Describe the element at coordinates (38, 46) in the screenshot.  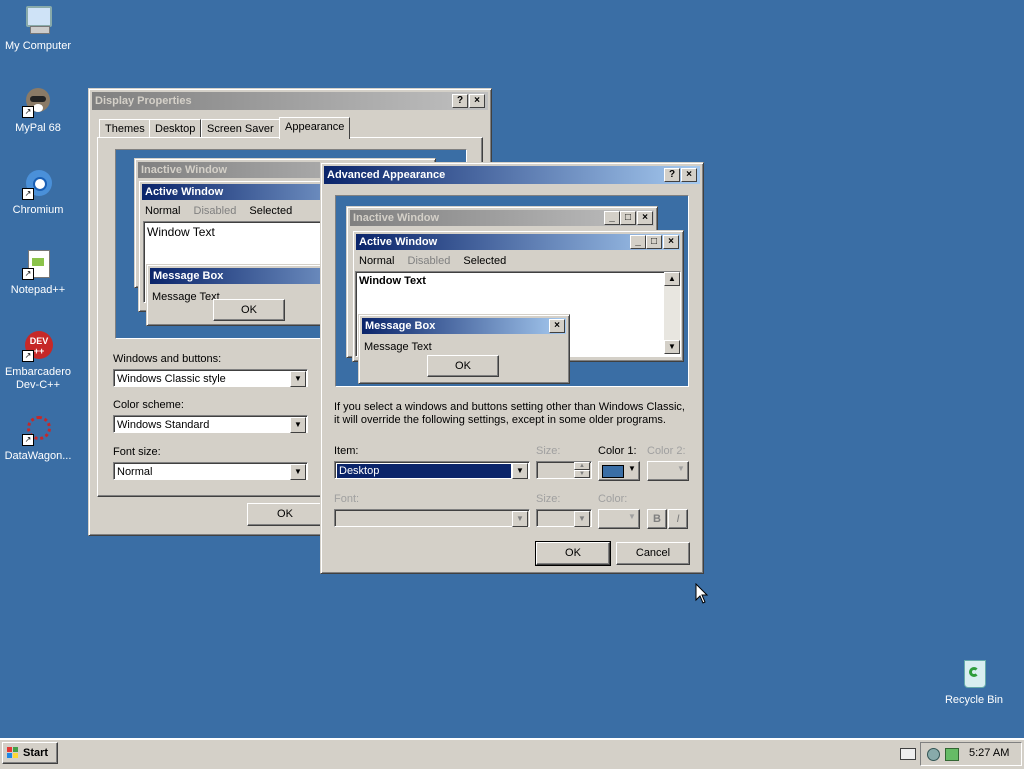
I see `desktop-icon-label: My Computer` at that location.